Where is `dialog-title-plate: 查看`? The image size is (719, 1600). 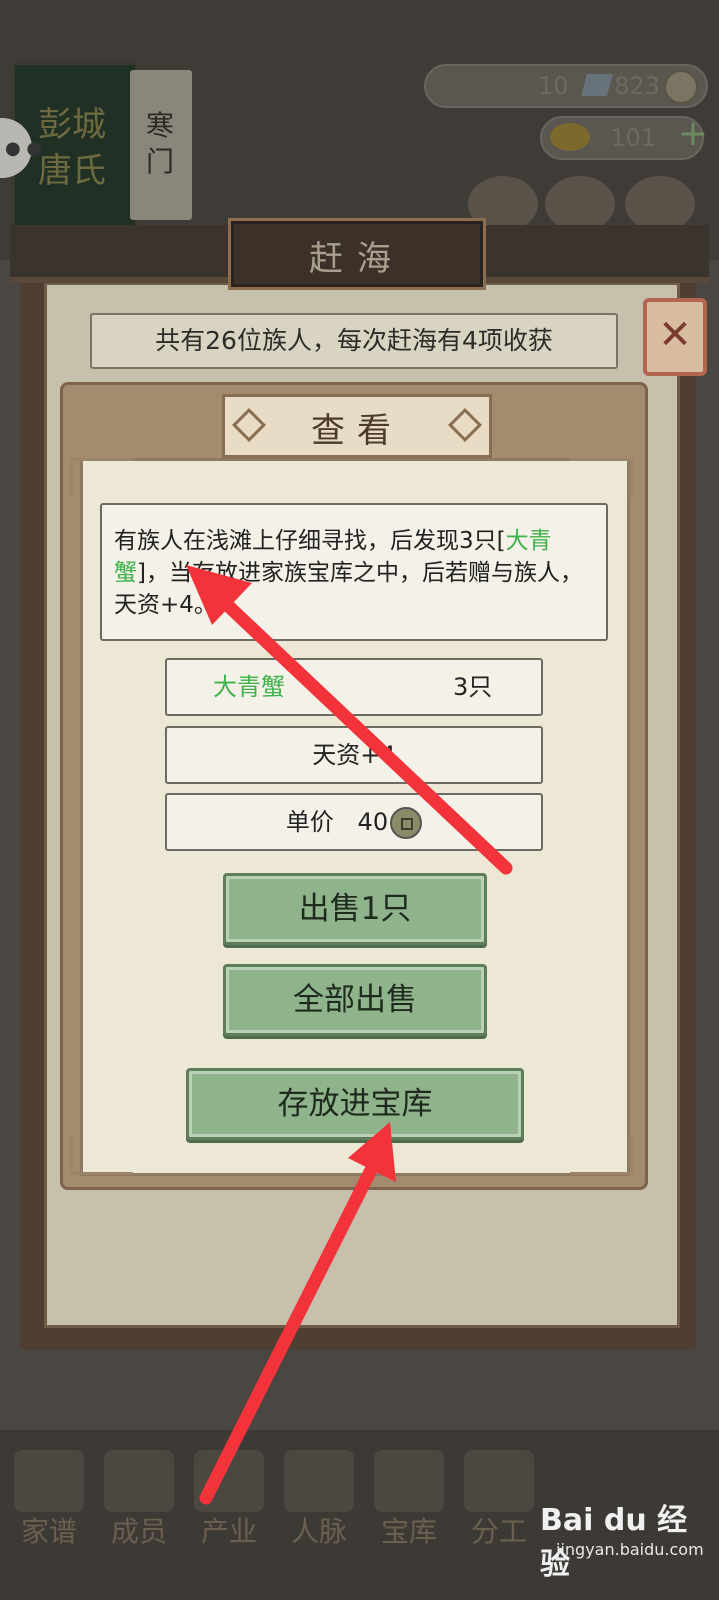 dialog-title-plate: 查看 is located at coordinates (357, 426).